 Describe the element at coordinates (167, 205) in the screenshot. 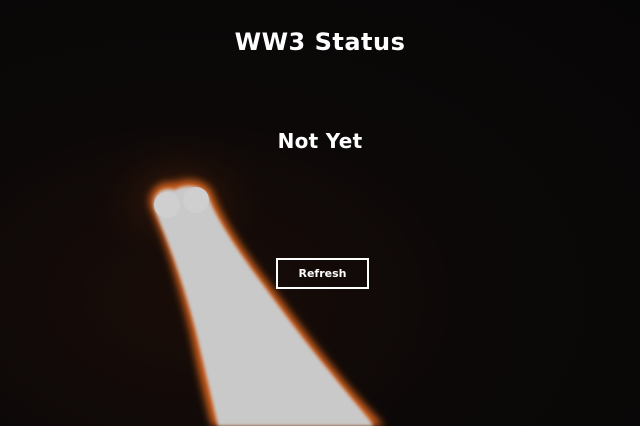

I see `rocket-nozzle-left` at that location.